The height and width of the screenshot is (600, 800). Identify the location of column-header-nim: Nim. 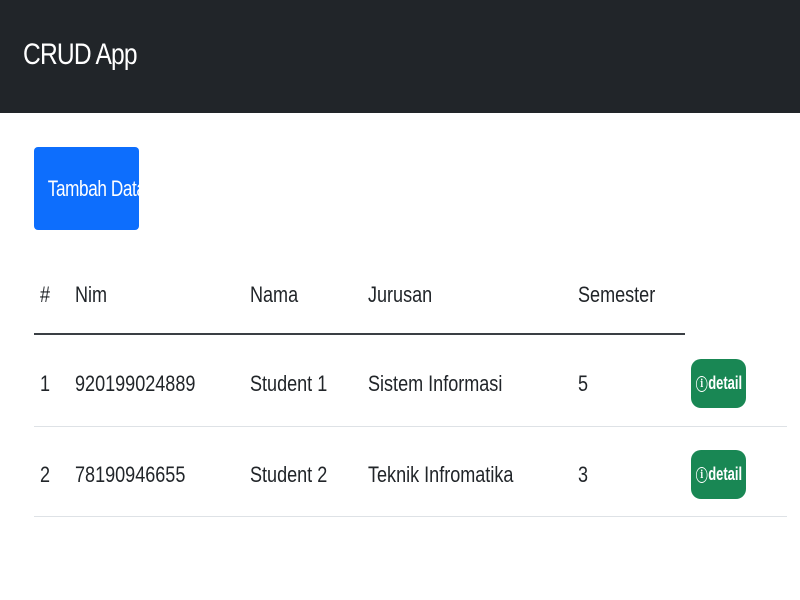
(91, 294).